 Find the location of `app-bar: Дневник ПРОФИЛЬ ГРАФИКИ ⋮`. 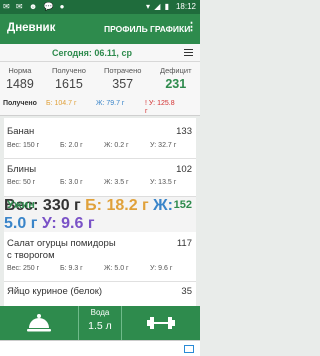

app-bar: Дневник ПРОФИЛЬ ГРАФИКИ ⋮ is located at coordinates (100, 29).